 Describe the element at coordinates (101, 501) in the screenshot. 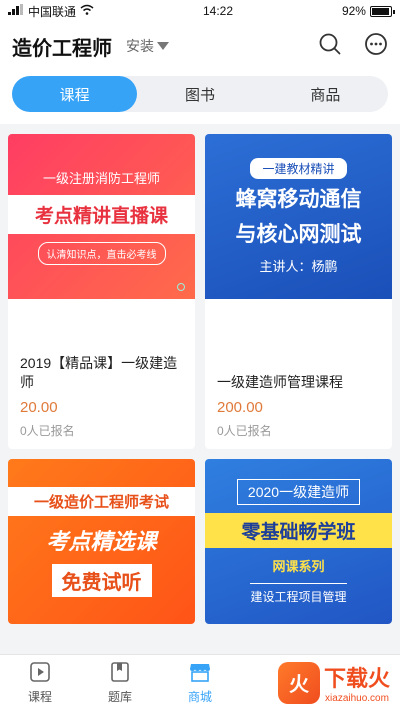

I see `thumb-banner: 一级造价工程师考试` at that location.